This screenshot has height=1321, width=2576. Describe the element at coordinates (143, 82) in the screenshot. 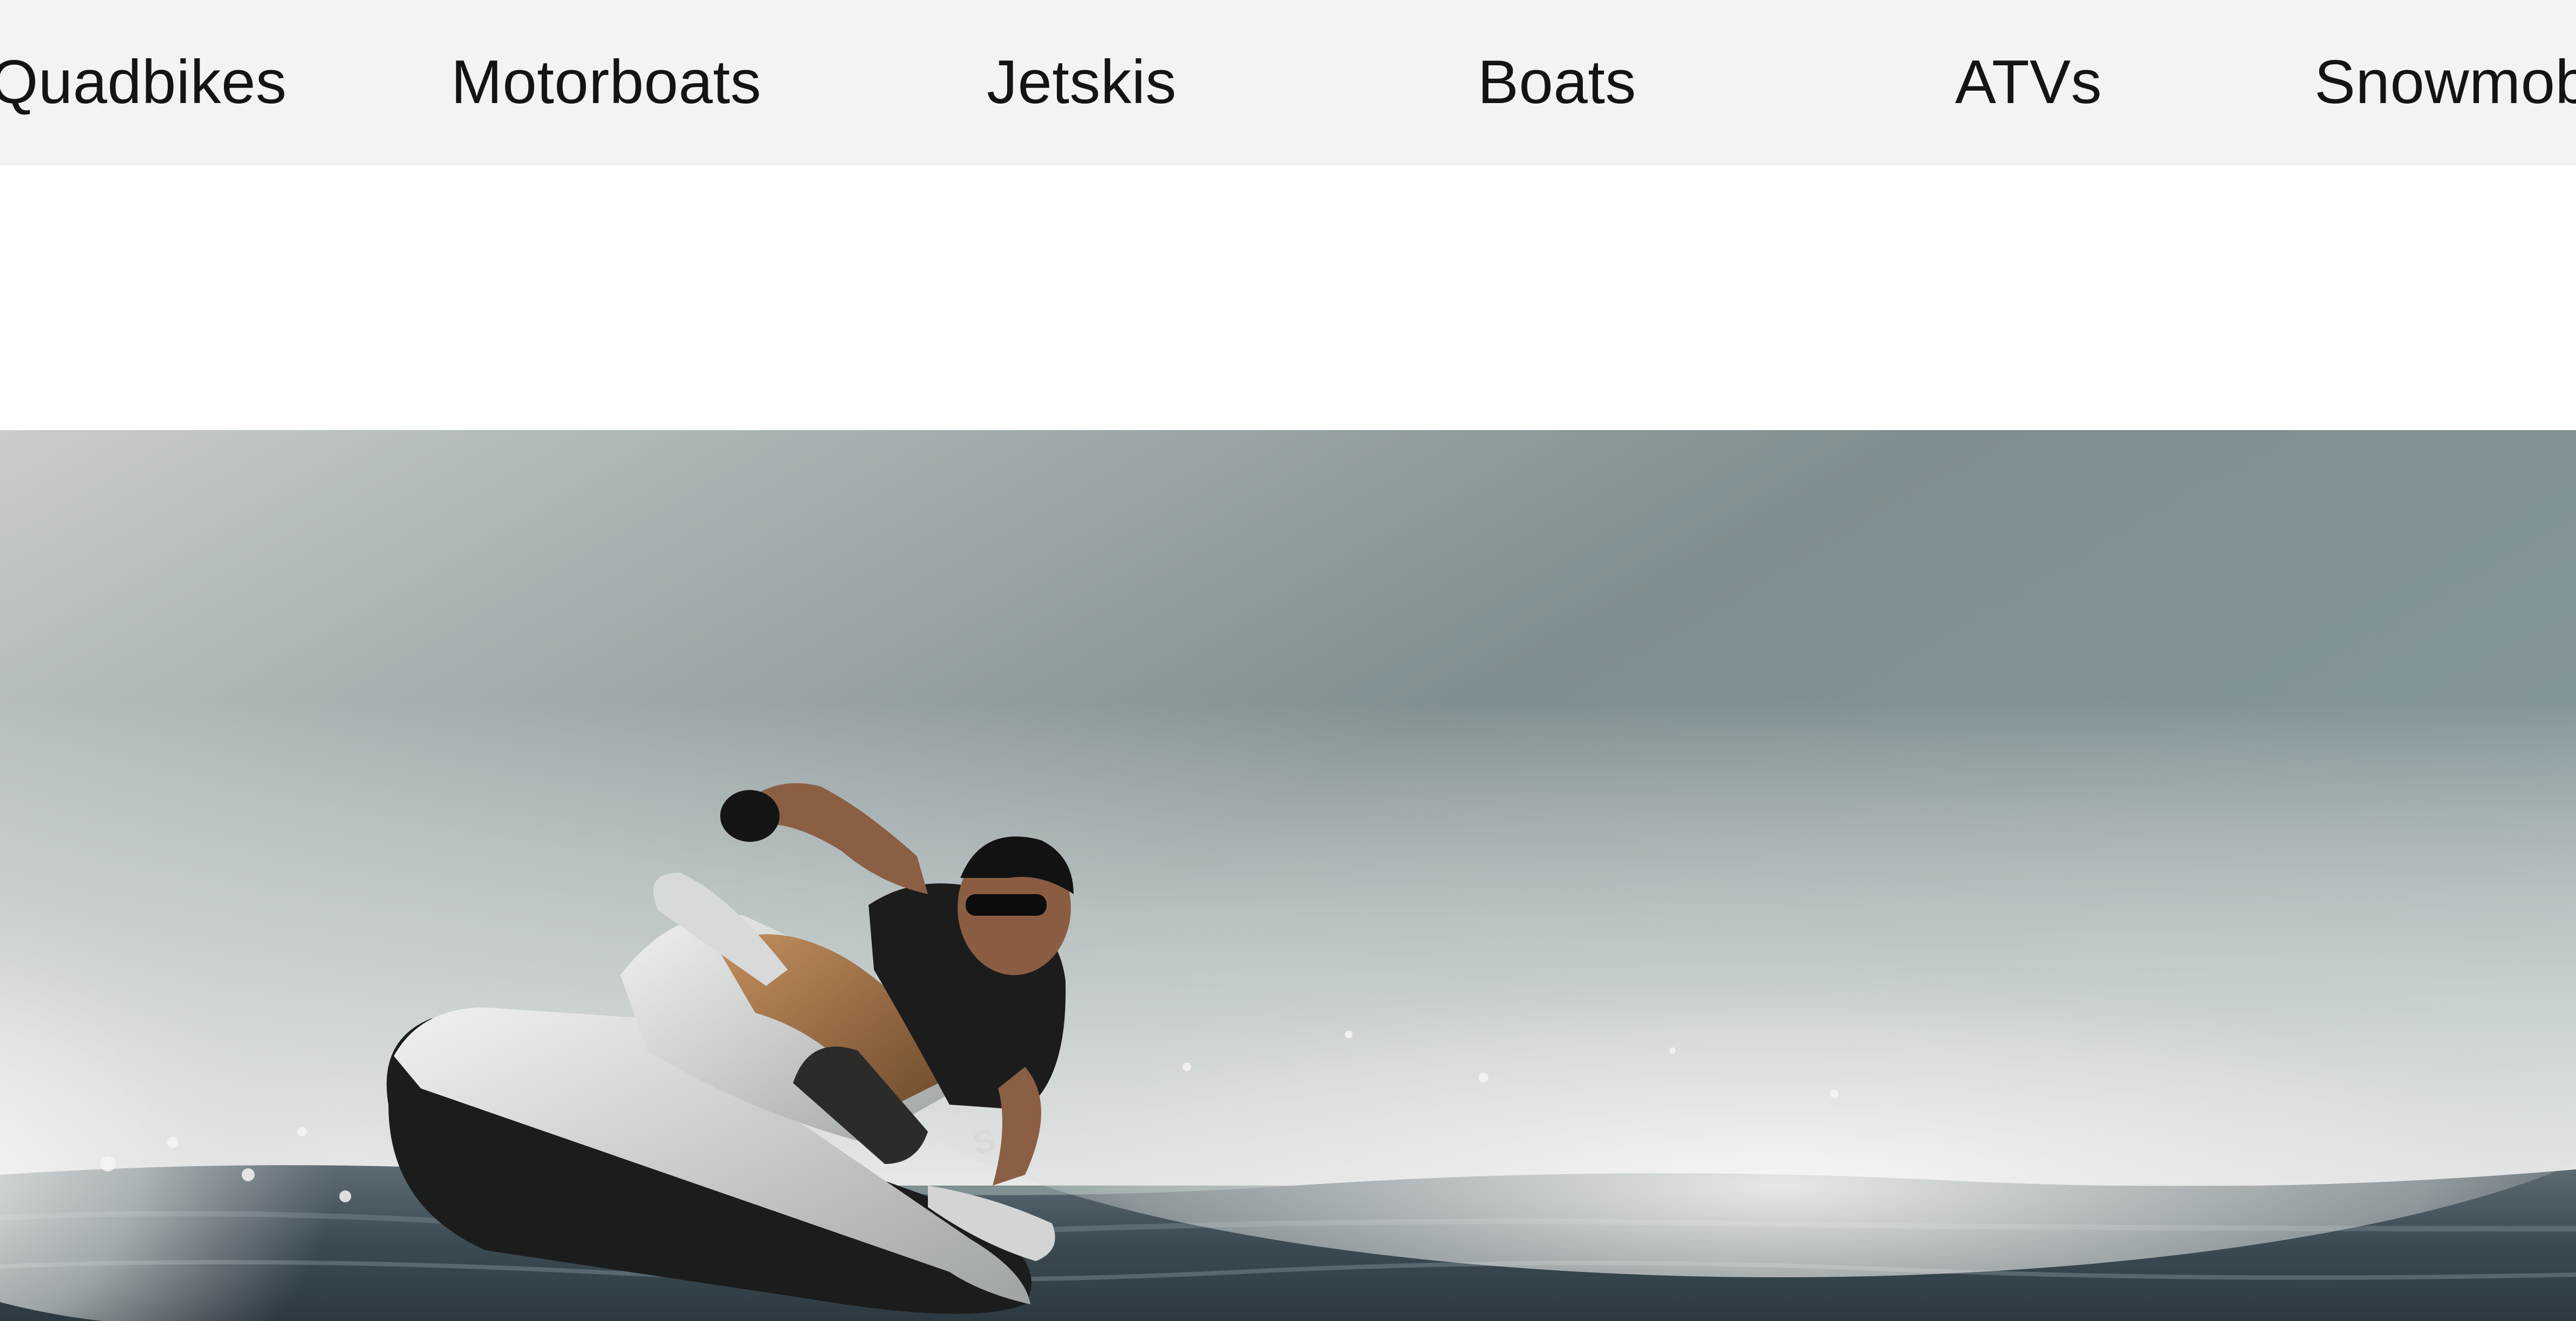

I see `nav-item-quadbikes: Quadbikes` at that location.